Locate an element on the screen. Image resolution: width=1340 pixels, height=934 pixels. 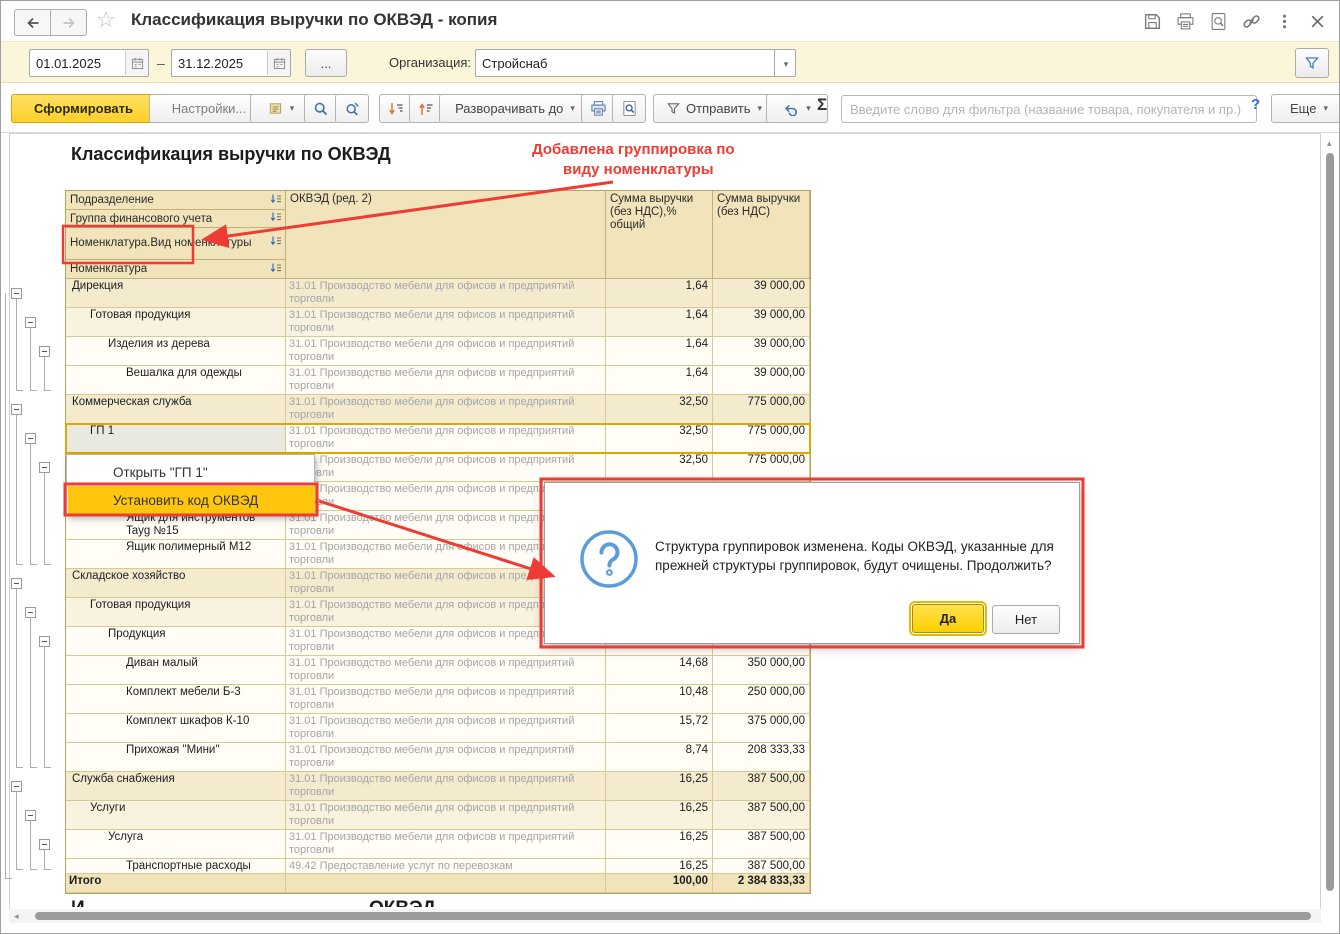
collapse-groups-button is located at coordinates (395, 108).